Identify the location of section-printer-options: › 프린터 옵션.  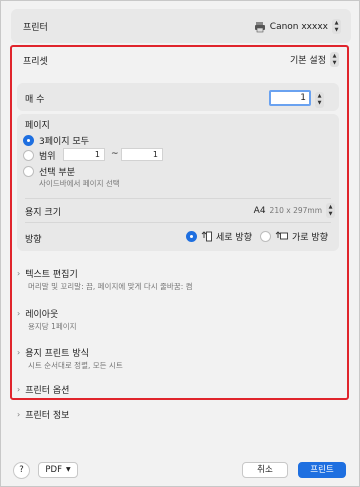
(43, 389).